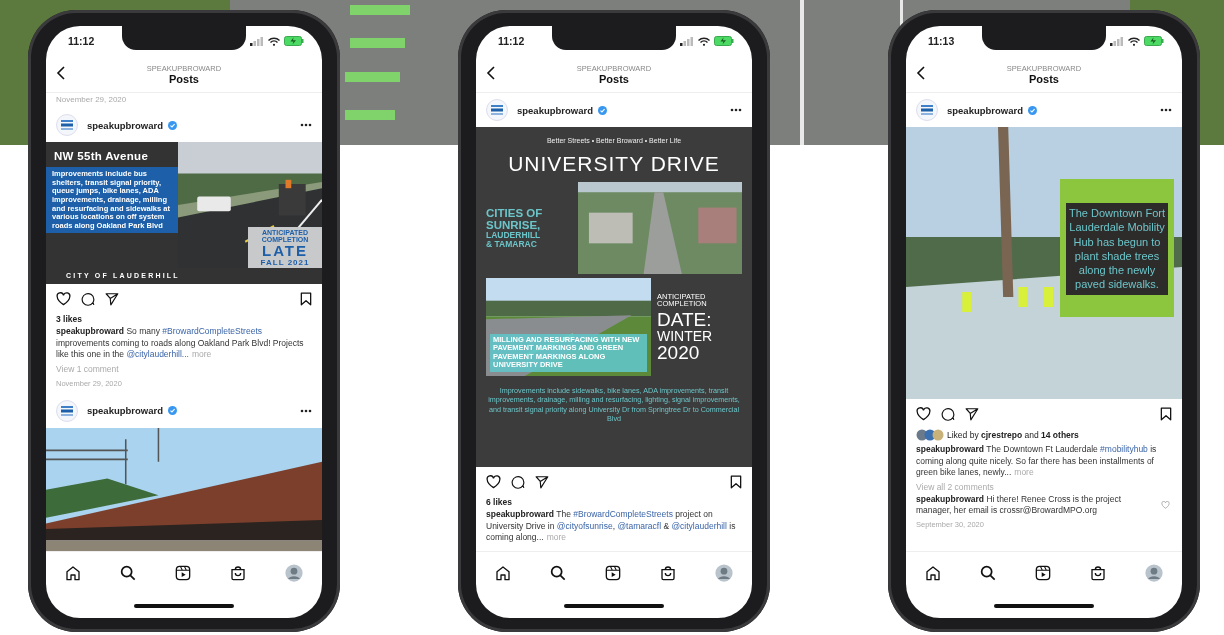 The height and width of the screenshot is (635, 1224). I want to click on graphic-city-line: CITIES OF, so click(515, 213).